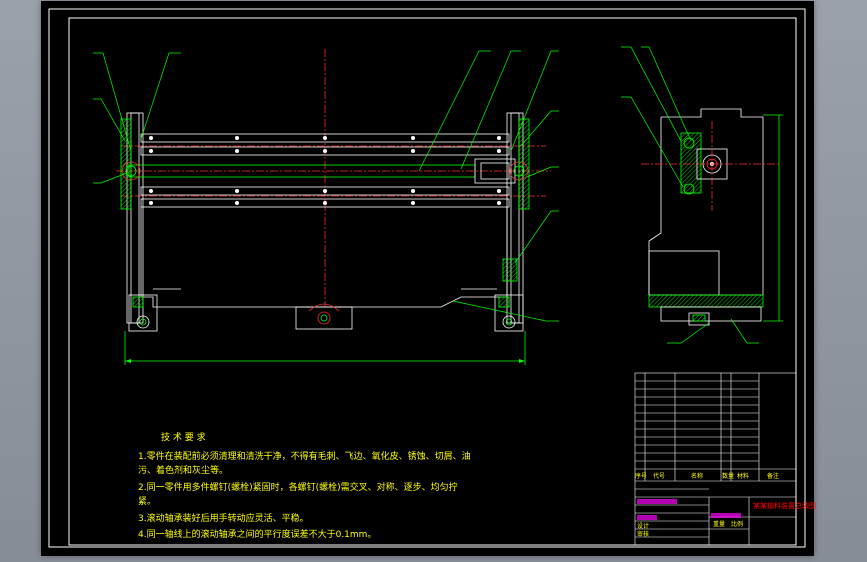 The height and width of the screenshot is (562, 867). I want to click on scale-label-ratio: 比例, so click(737, 524).